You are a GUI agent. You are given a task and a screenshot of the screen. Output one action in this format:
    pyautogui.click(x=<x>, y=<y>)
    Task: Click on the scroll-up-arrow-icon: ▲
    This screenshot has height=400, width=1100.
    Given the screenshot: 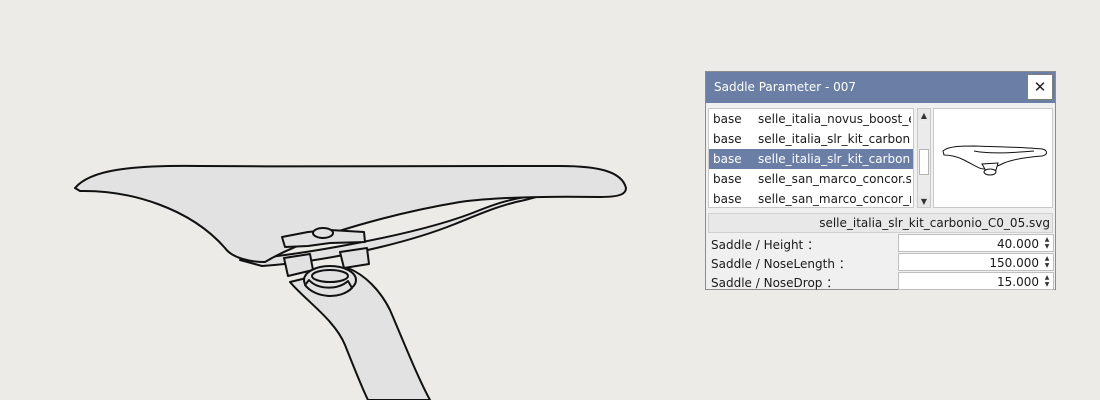 What is the action you would take?
    pyautogui.click(x=924, y=115)
    